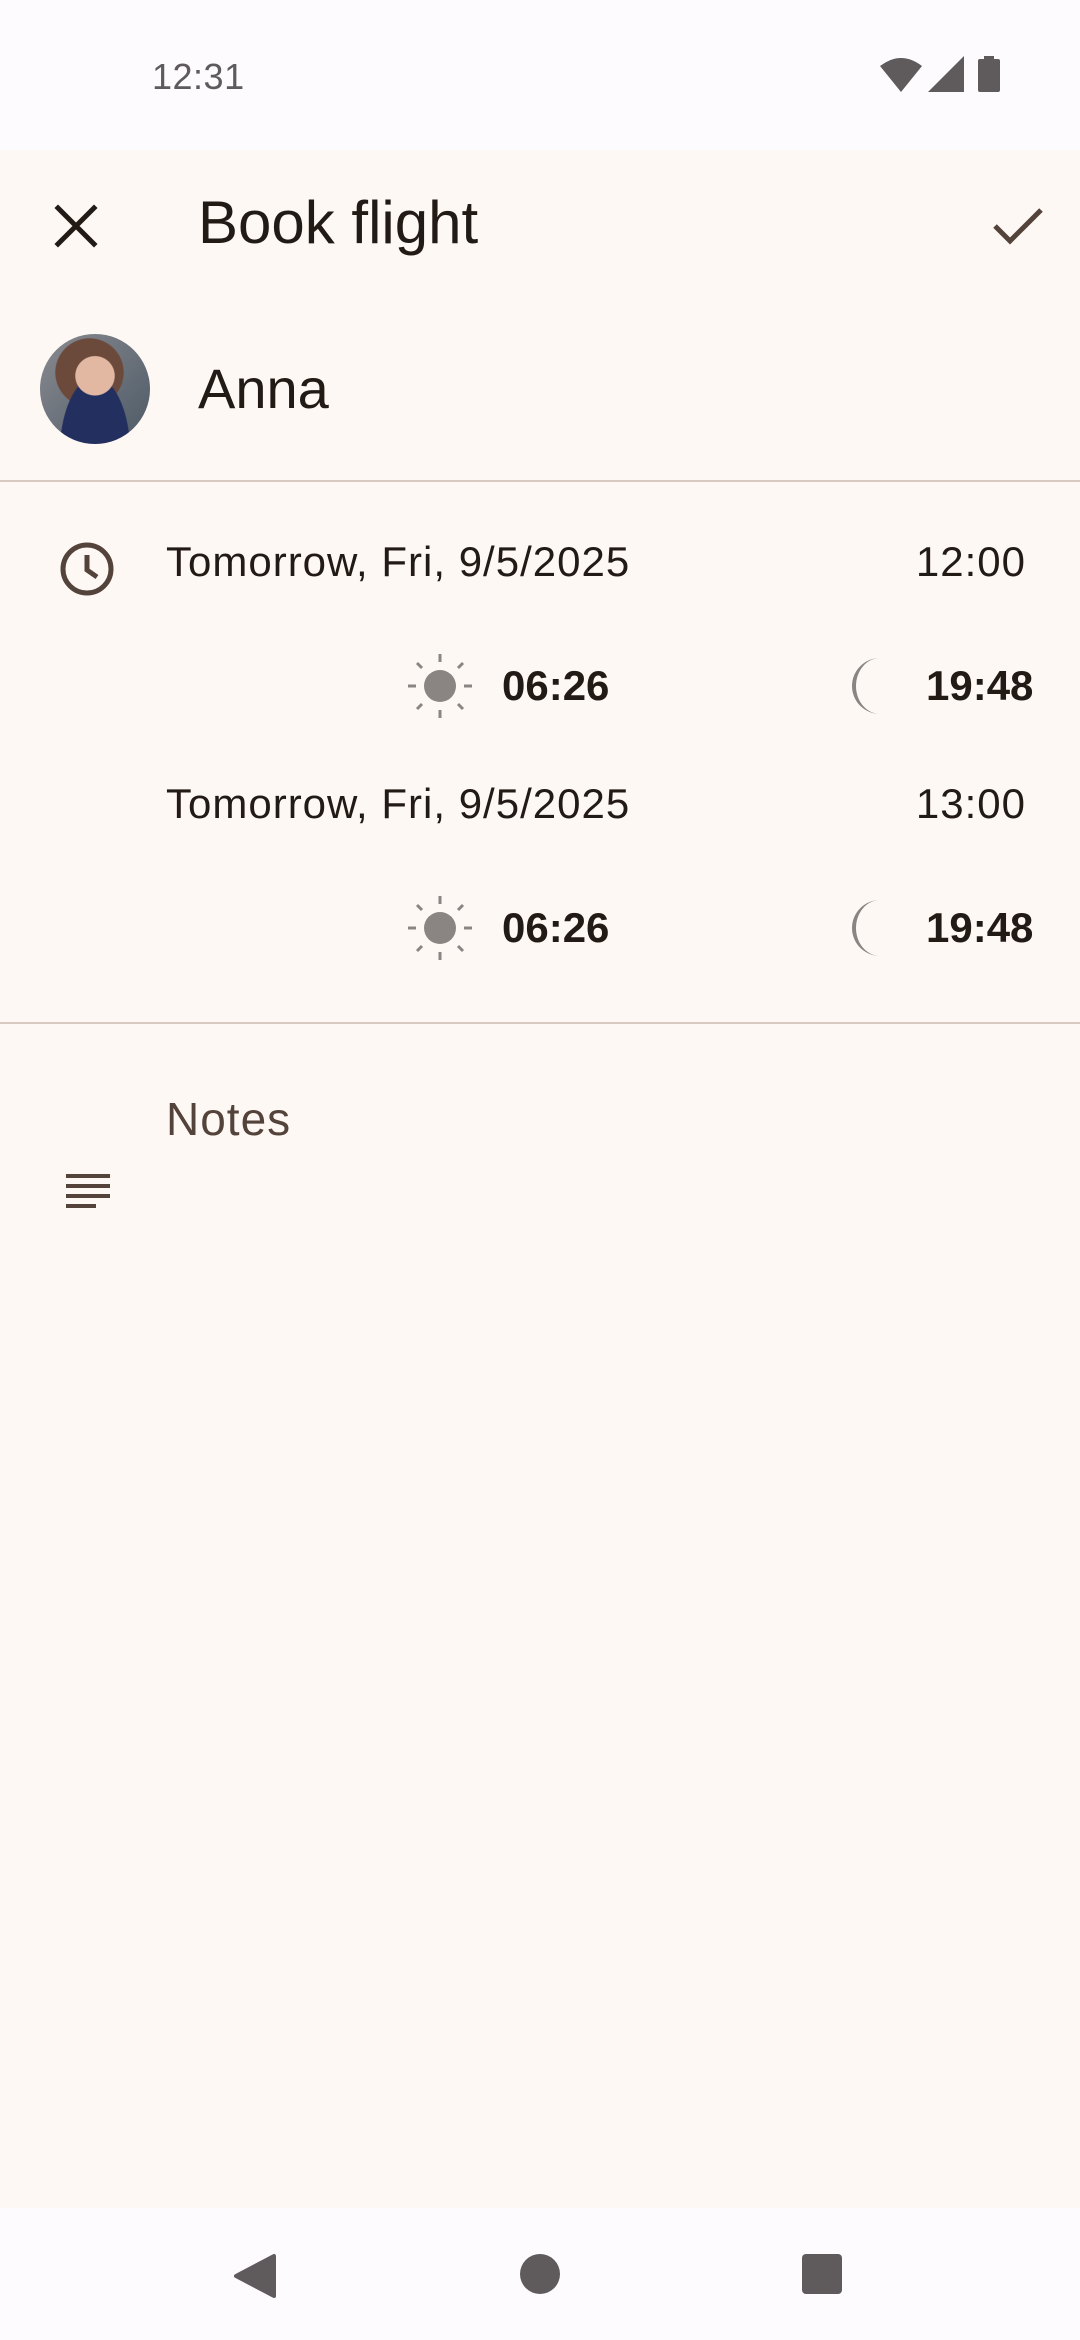 The width and height of the screenshot is (1080, 2340). I want to click on page-title: Book flight, so click(338, 222).